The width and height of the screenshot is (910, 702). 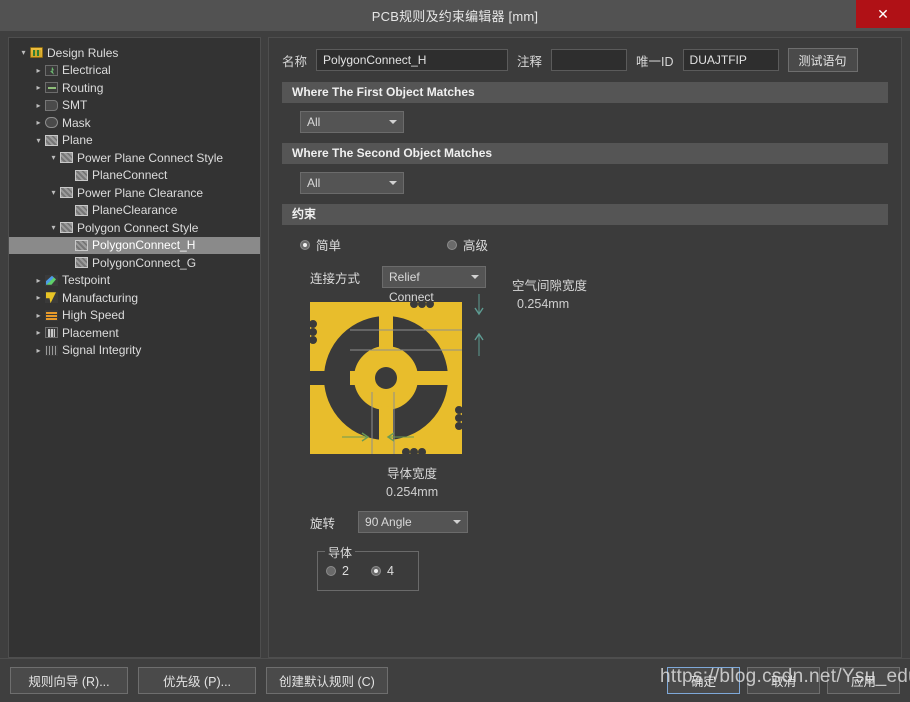 I want to click on tree-item-planeconnect: PlaneConnect, so click(x=134, y=176).